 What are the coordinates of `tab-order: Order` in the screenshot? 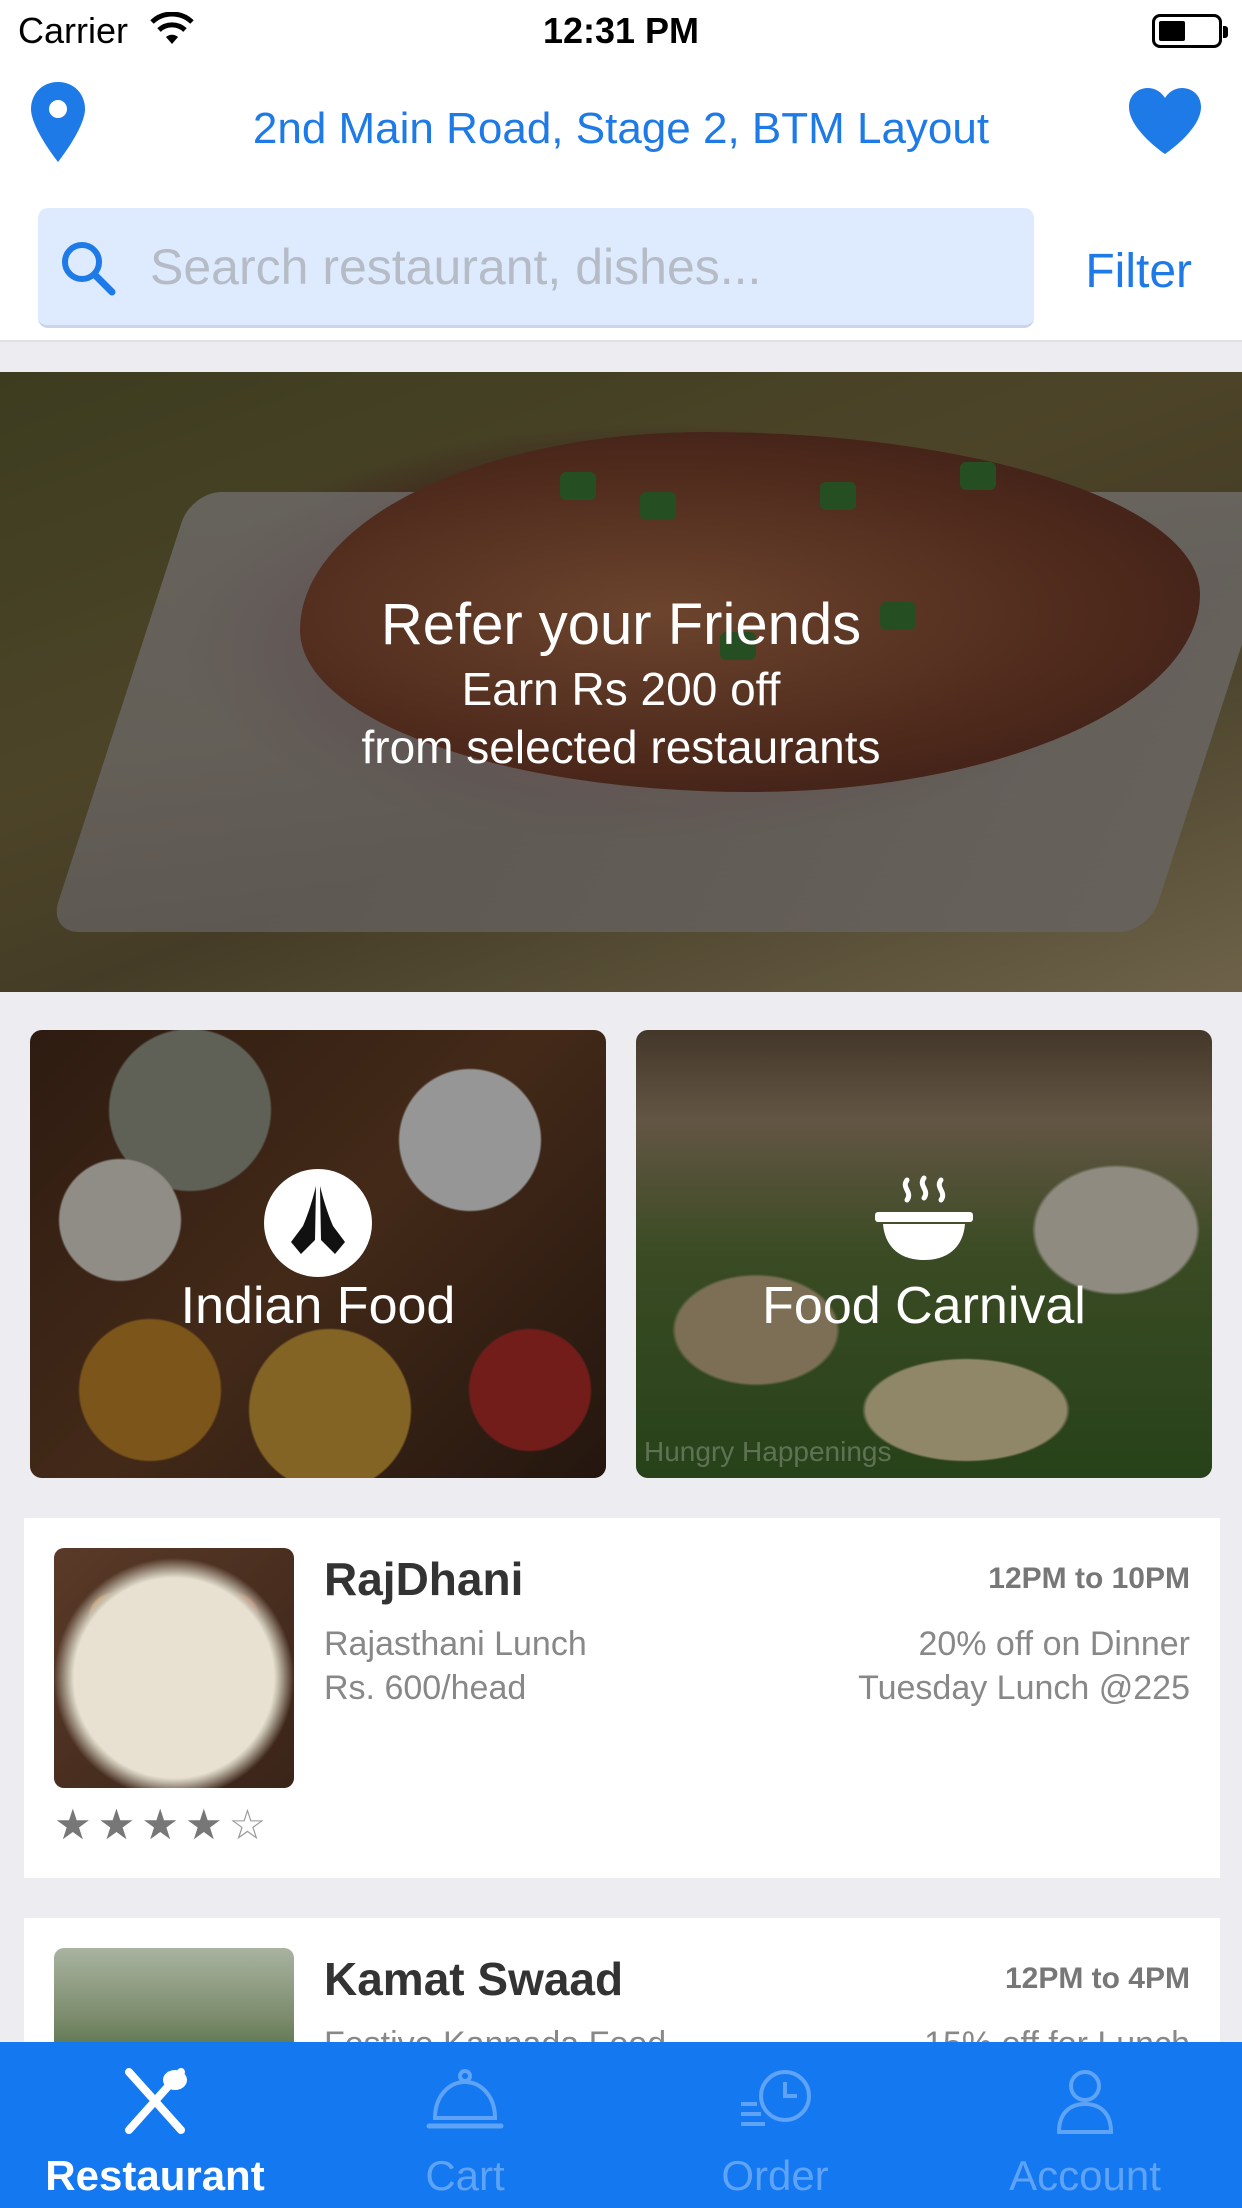 It's located at (775, 2125).